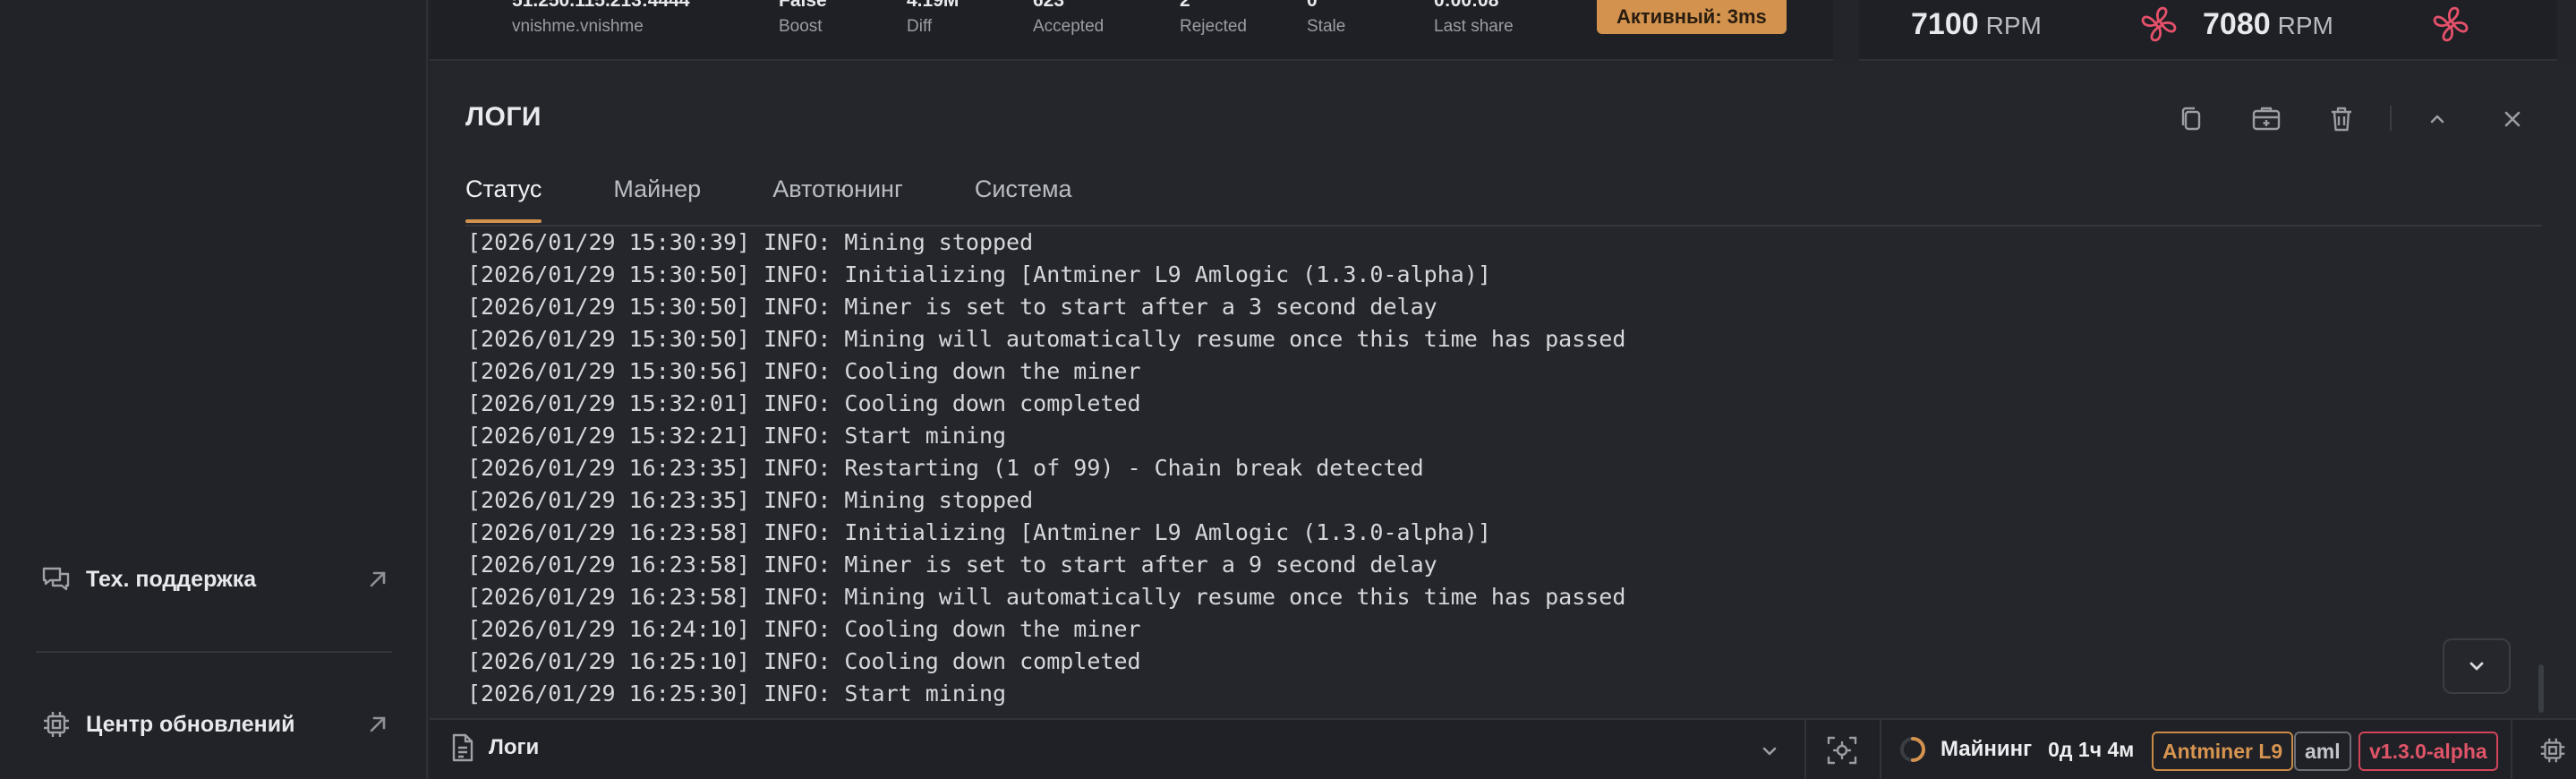 The image size is (2576, 779). What do you see at coordinates (2305, 25) in the screenshot?
I see `fan-2-unit: RPM` at bounding box center [2305, 25].